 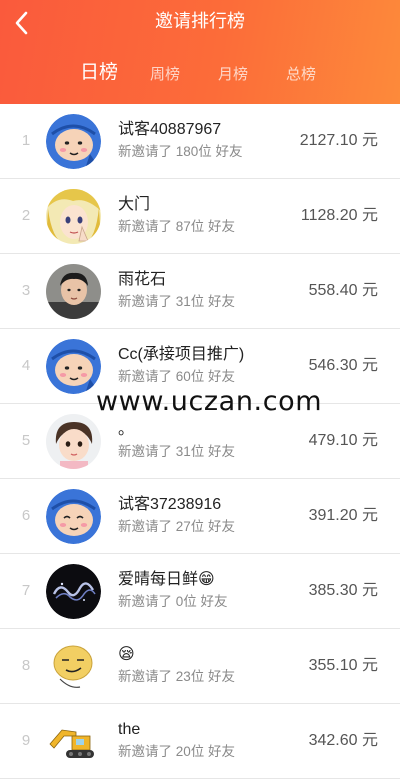 What do you see at coordinates (177, 676) in the screenshot?
I see `invite-count: 新邀请了 23位 好友` at bounding box center [177, 676].